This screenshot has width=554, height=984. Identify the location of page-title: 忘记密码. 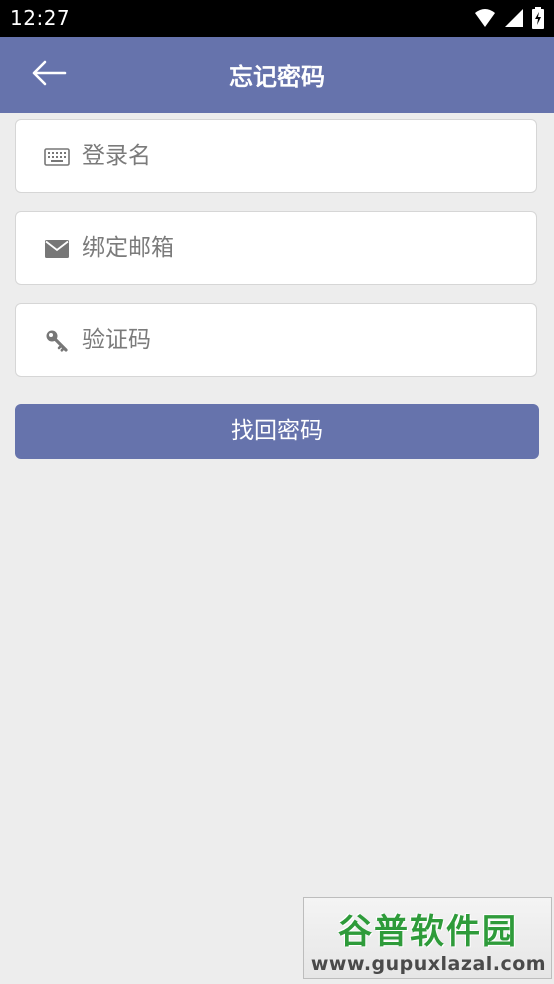
(277, 77).